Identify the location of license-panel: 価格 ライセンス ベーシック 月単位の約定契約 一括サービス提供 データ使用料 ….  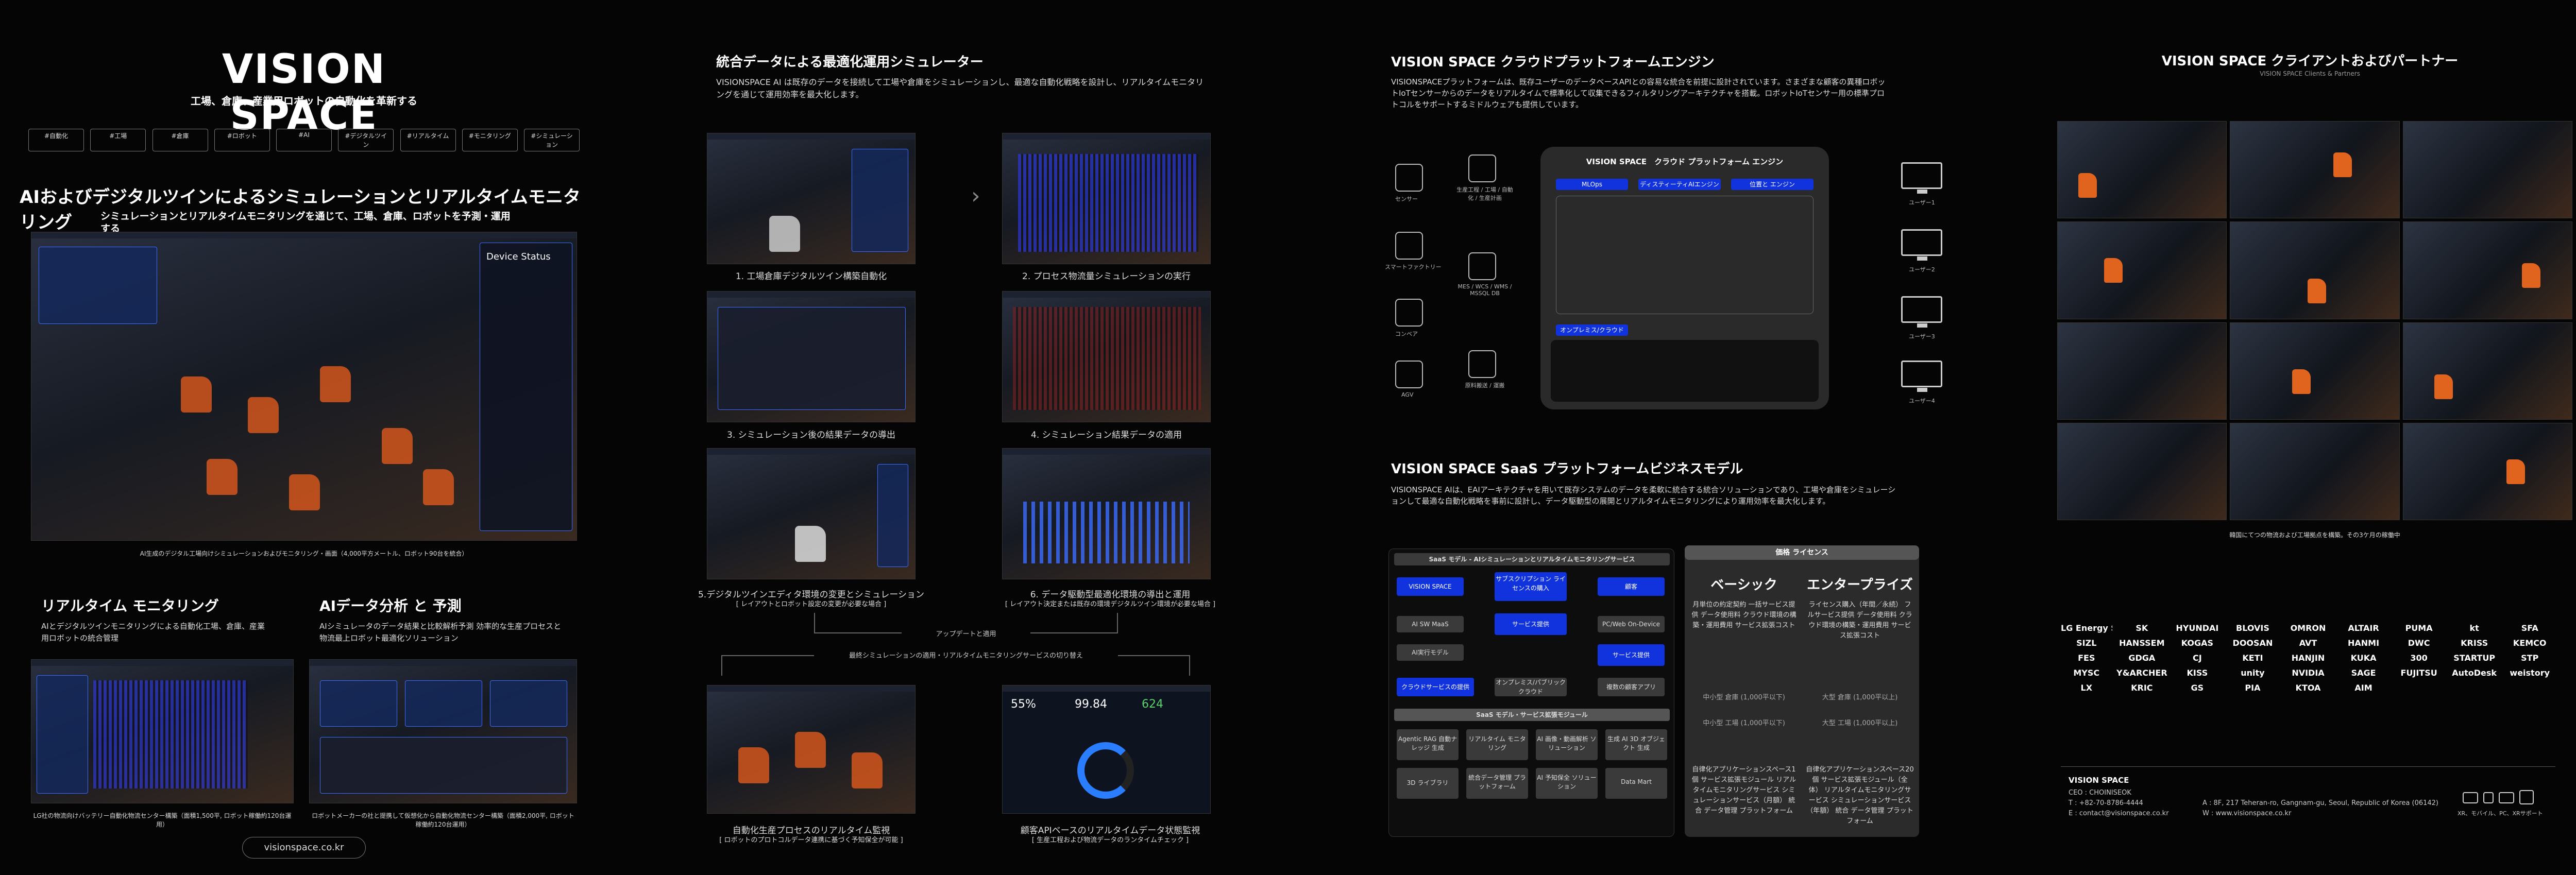
(1802, 691).